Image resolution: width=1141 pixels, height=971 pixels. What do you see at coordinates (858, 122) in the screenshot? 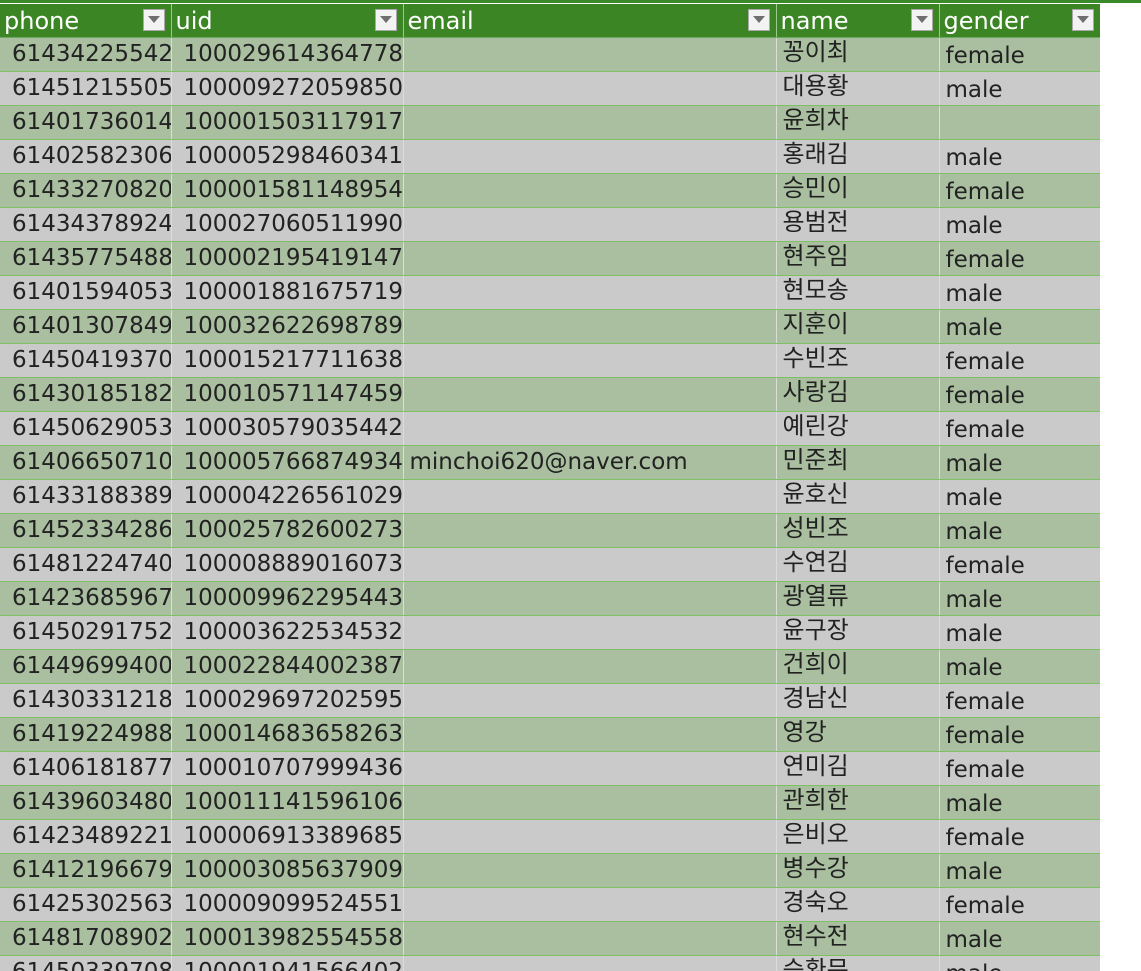
I see `cell-name: 윤희차` at bounding box center [858, 122].